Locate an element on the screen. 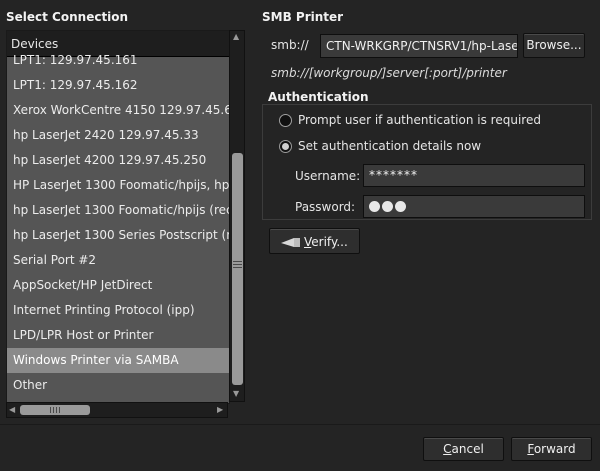  username-input: ******* is located at coordinates (474, 175).